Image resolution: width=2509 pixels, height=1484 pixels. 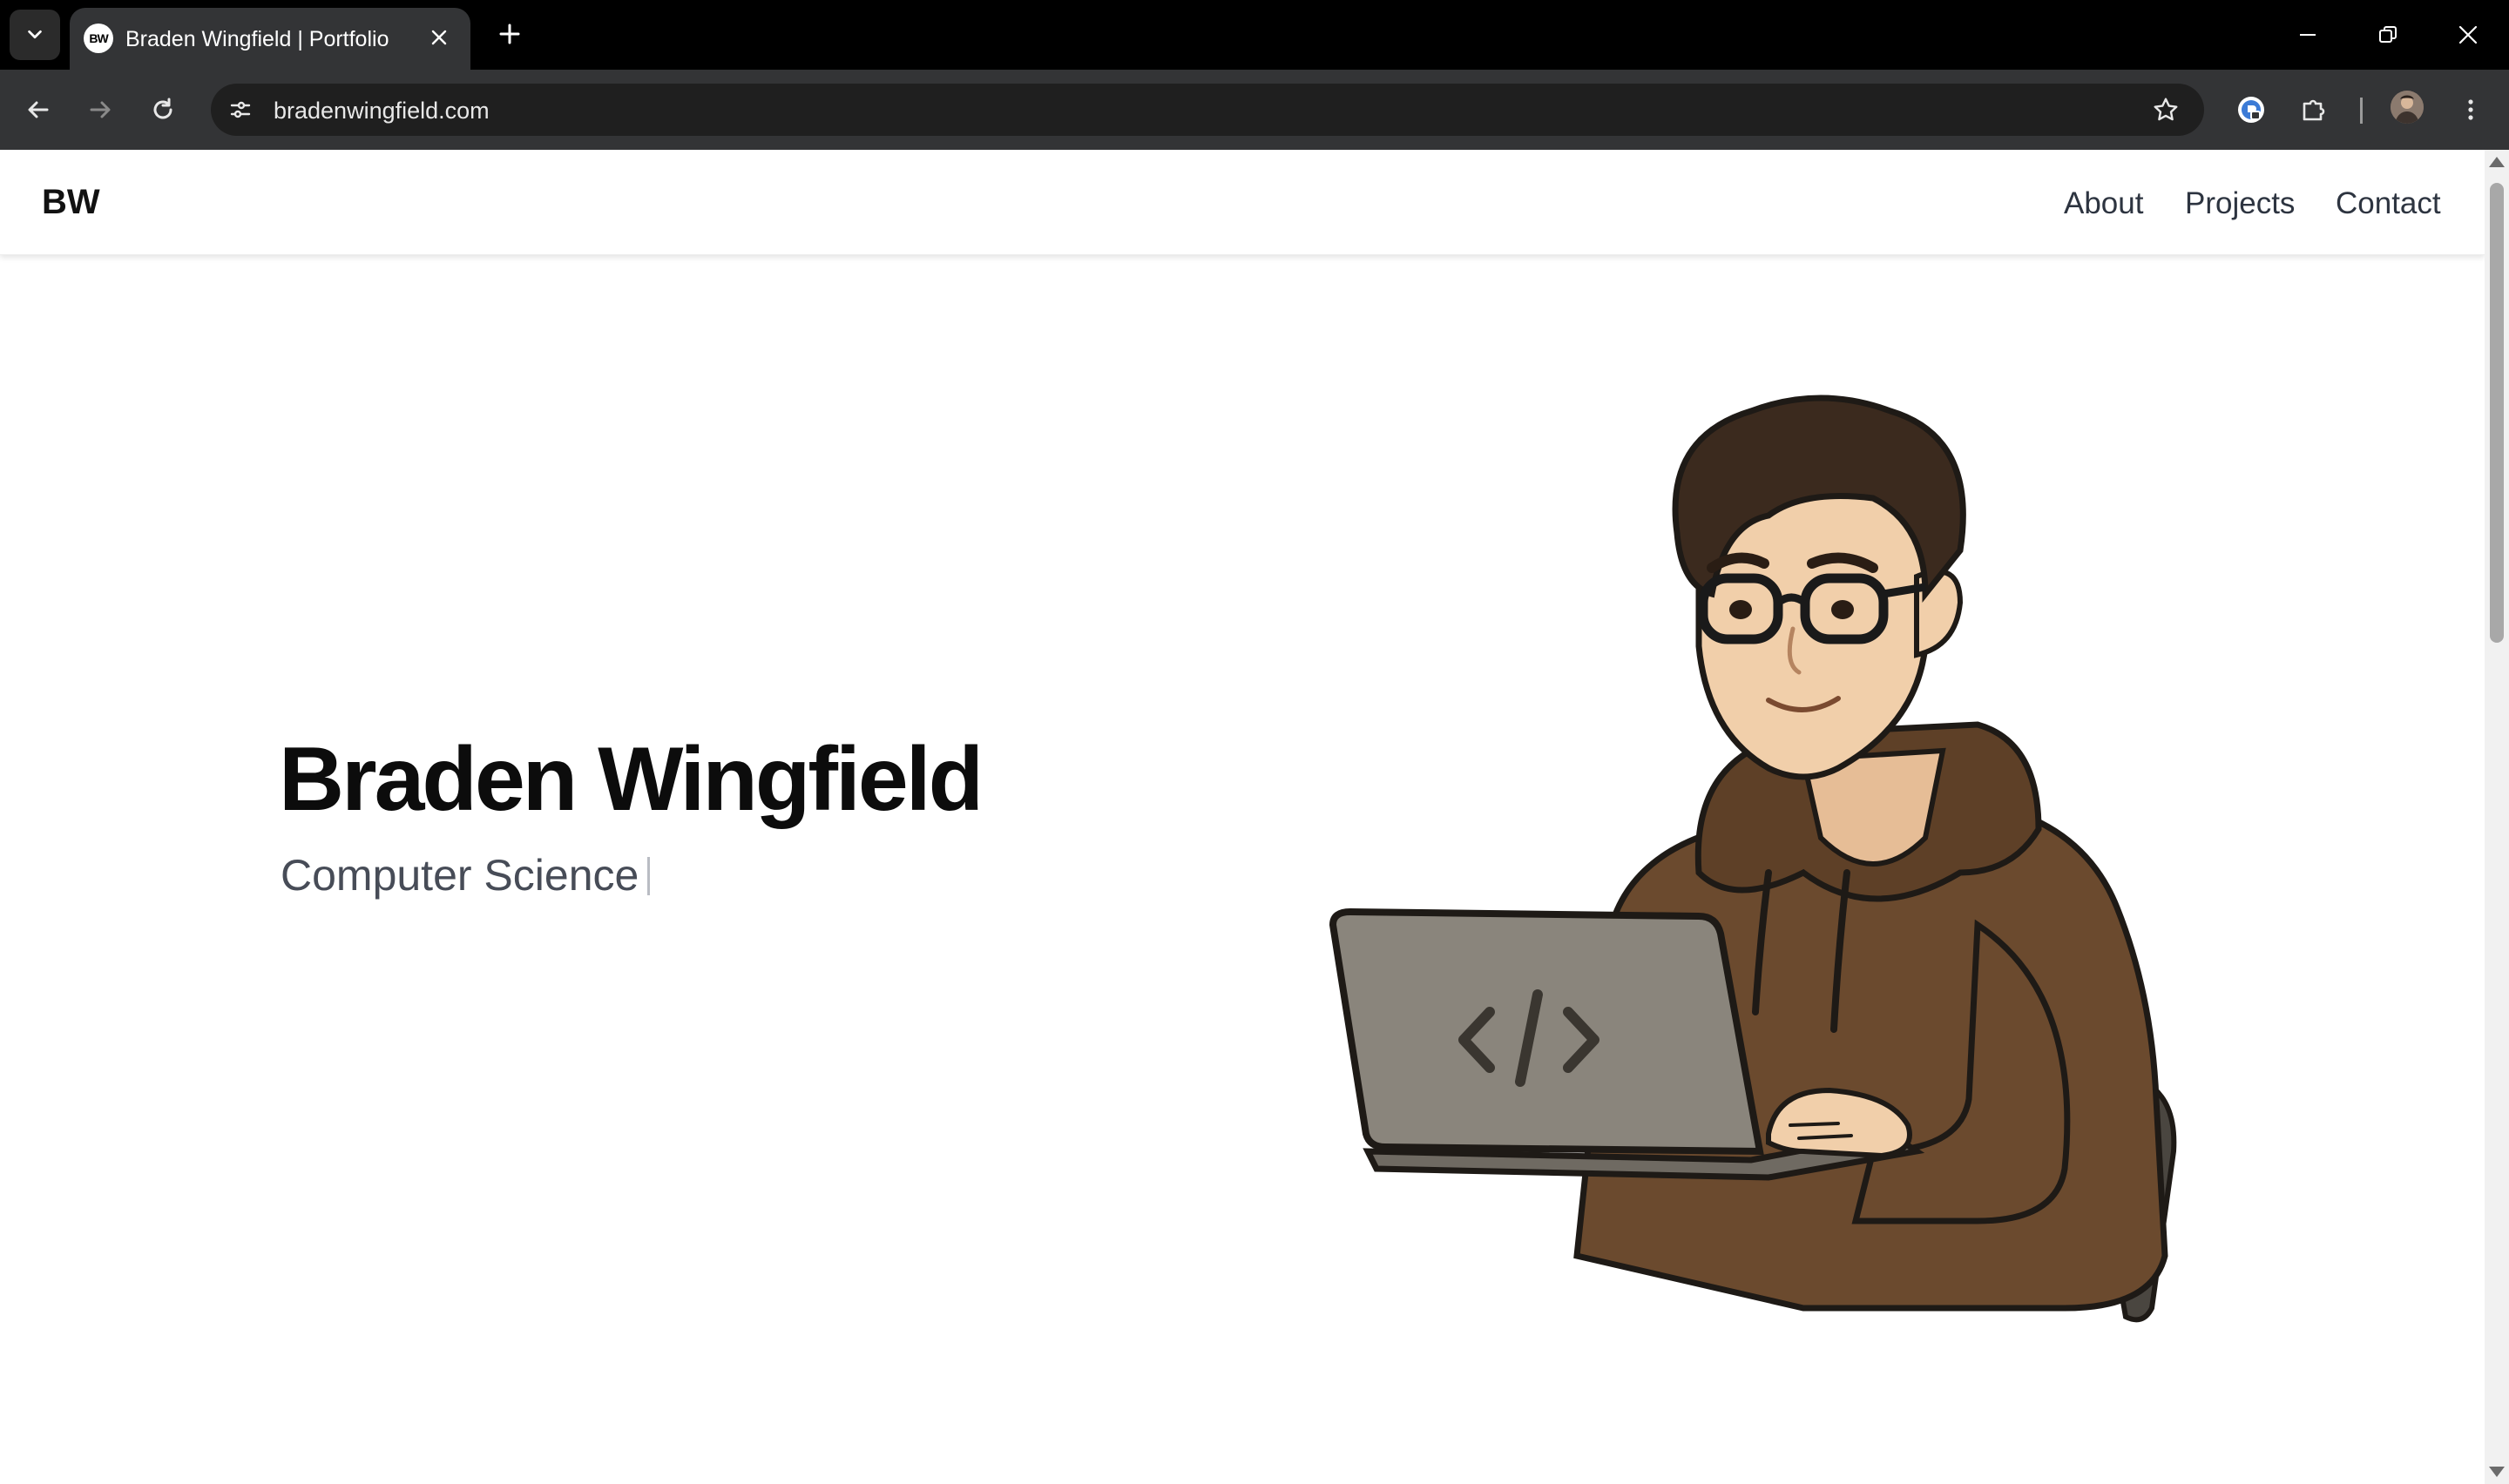 I want to click on address-bar: bradenwingfield.com, so click(x=1207, y=110).